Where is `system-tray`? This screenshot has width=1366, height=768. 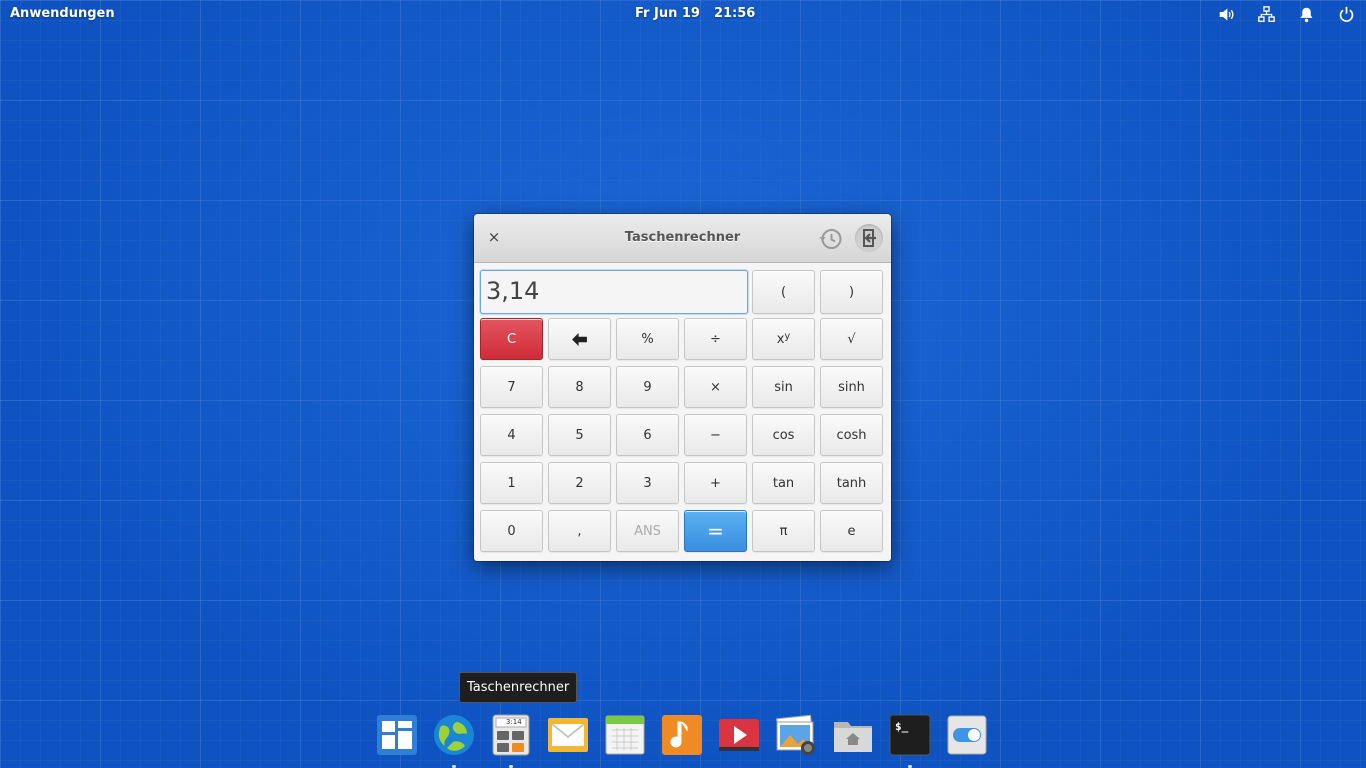
system-tray is located at coordinates (1276, 14).